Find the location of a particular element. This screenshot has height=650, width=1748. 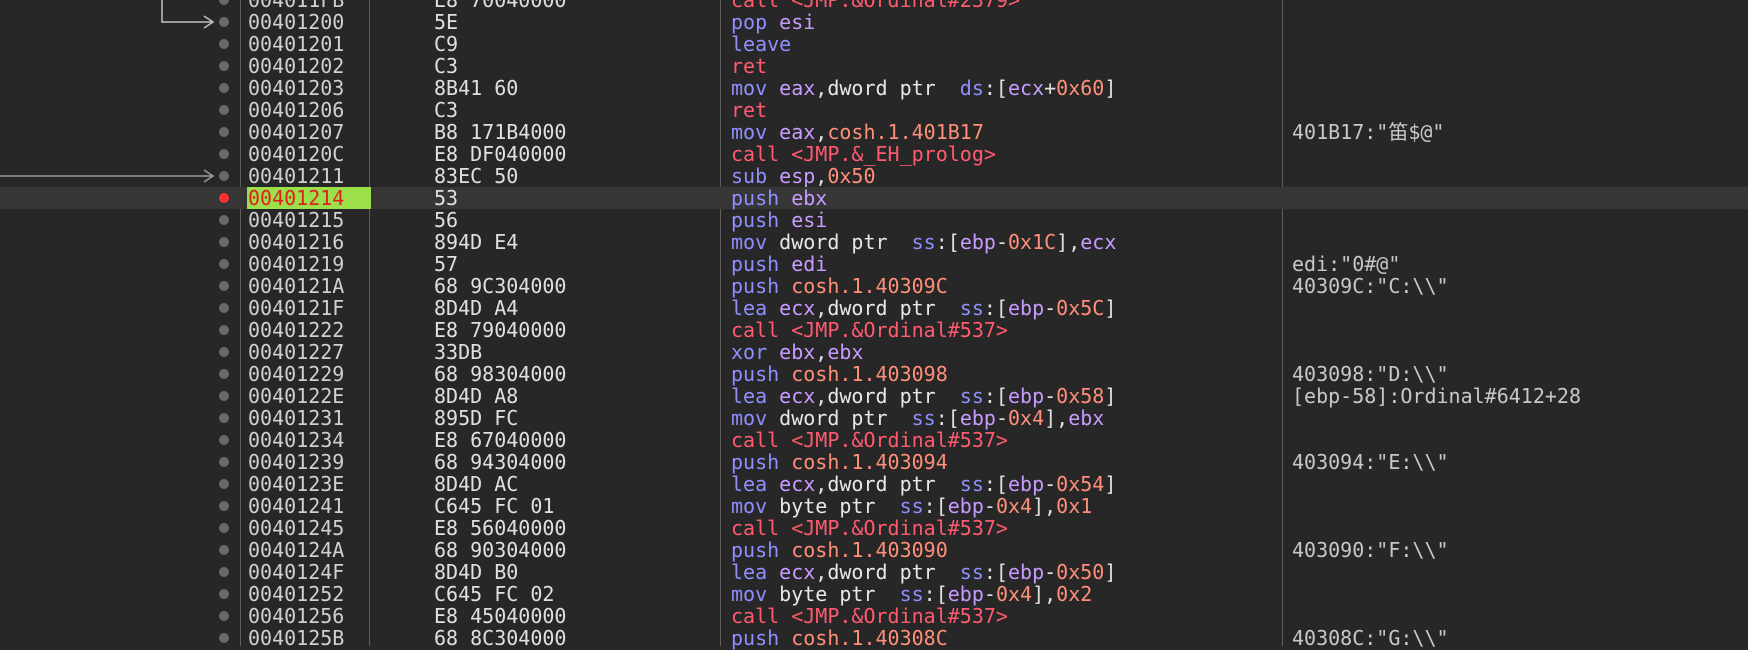

instruction-address: 0040124A is located at coordinates (296, 550).